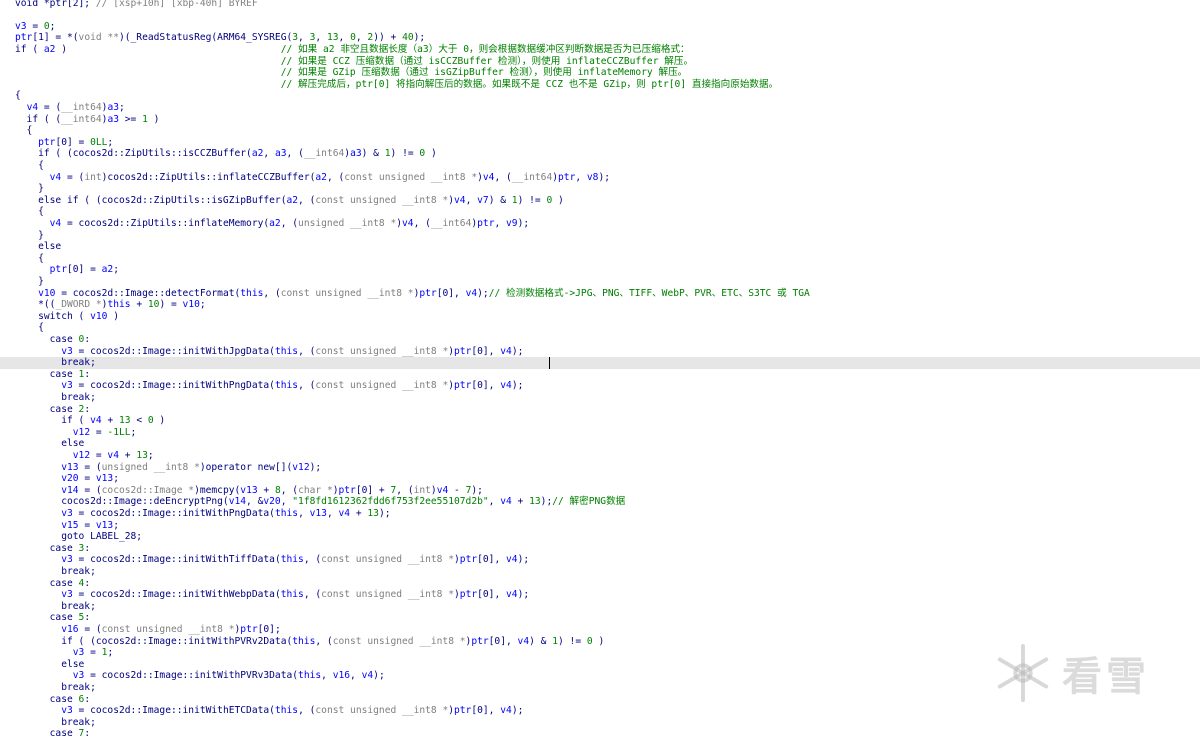  I want to click on code-token: v3, so click(67, 560).